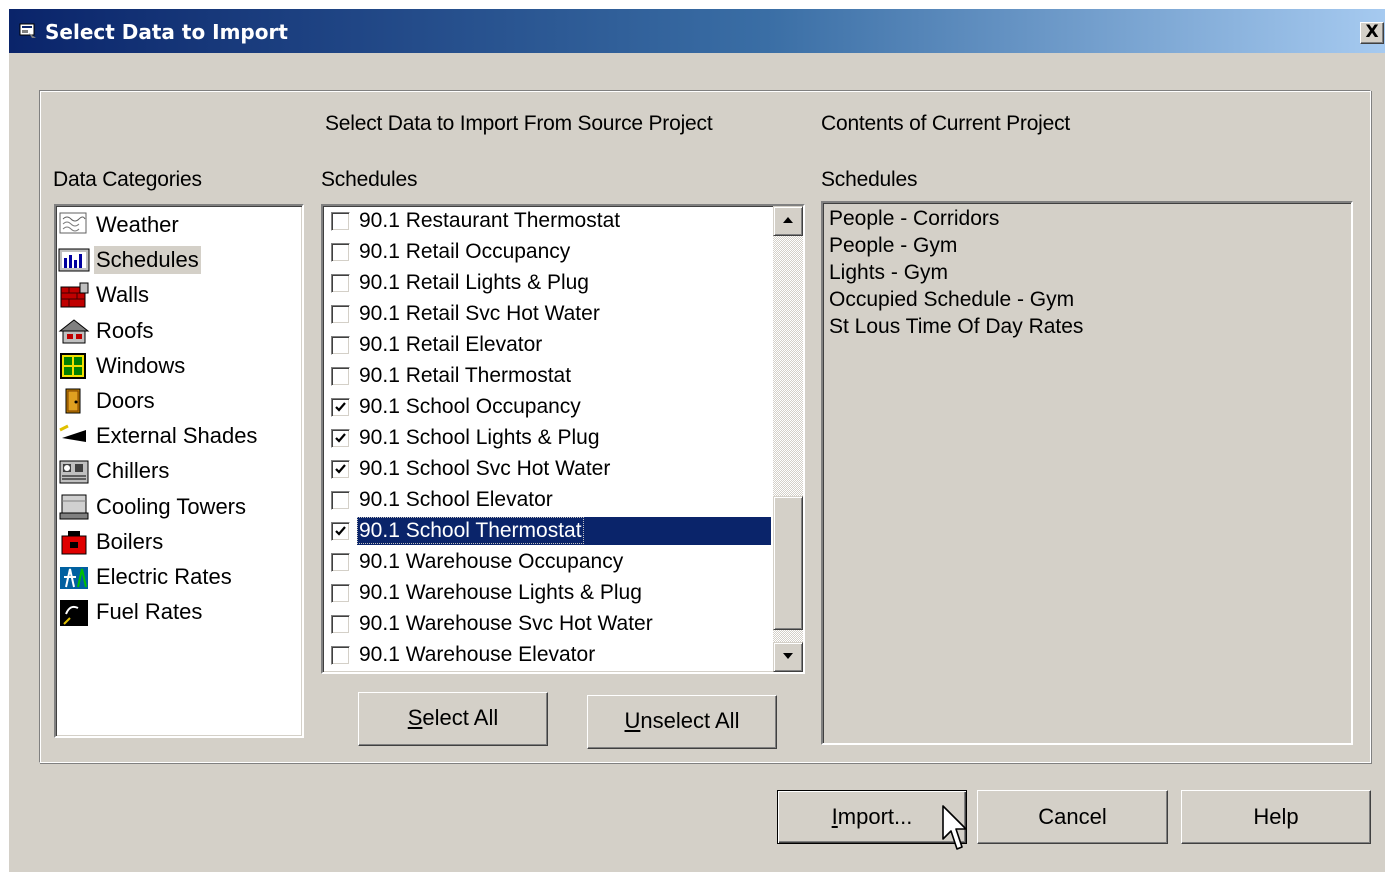 The width and height of the screenshot is (1385, 872). I want to click on category-item-weather: Weather, so click(176, 225).